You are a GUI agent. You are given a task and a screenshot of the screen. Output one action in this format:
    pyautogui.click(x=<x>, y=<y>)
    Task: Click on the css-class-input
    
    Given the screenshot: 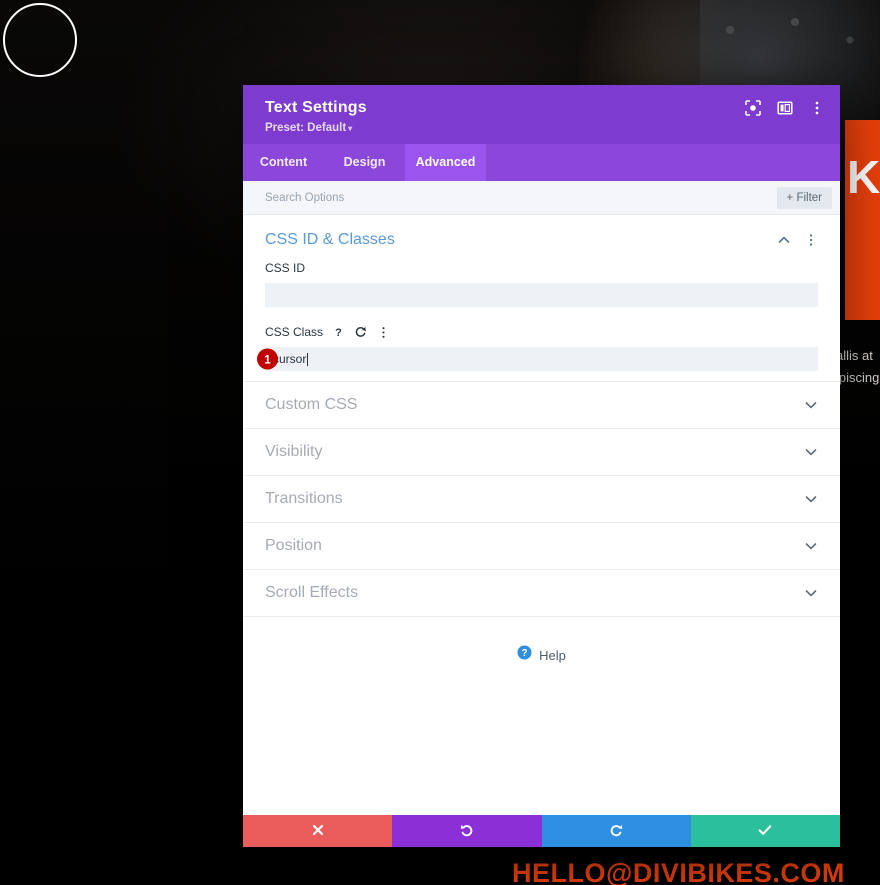 What is the action you would take?
    pyautogui.click(x=541, y=359)
    